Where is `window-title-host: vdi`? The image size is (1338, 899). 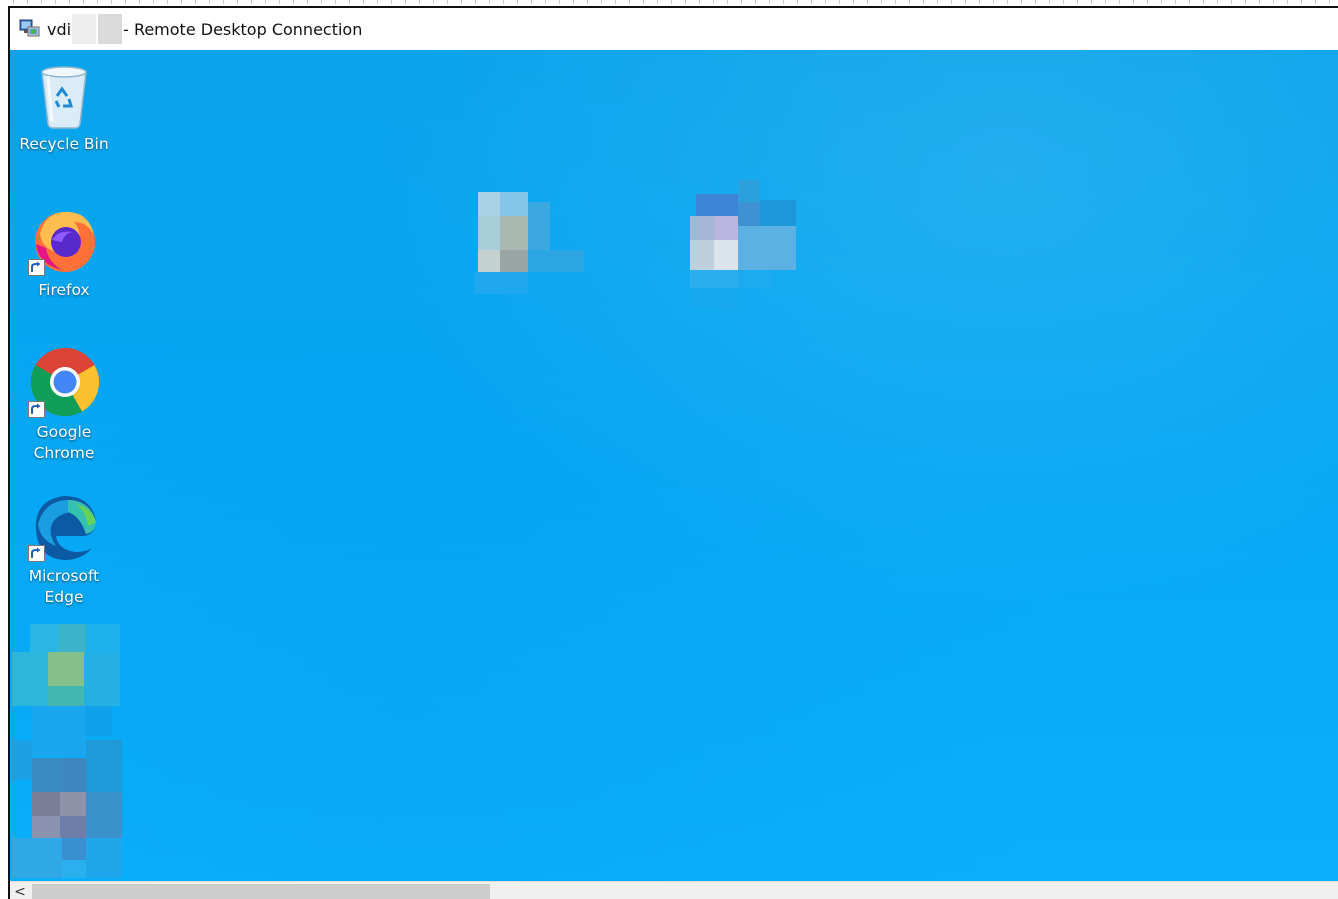 window-title-host: vdi is located at coordinates (59, 29).